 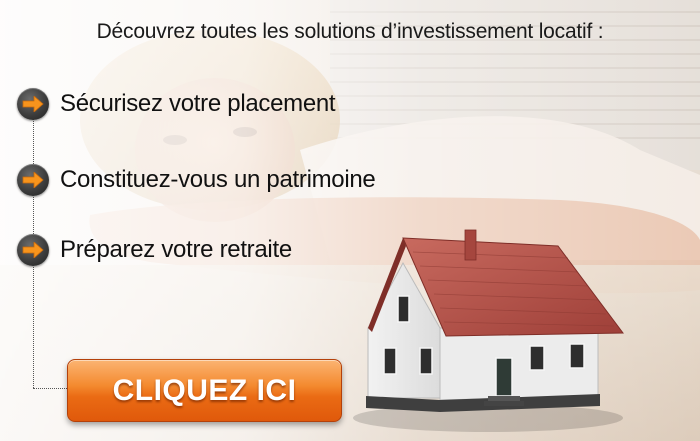 What do you see at coordinates (218, 179) in the screenshot?
I see `benefit-label: Constituez-vous un patrimoine` at bounding box center [218, 179].